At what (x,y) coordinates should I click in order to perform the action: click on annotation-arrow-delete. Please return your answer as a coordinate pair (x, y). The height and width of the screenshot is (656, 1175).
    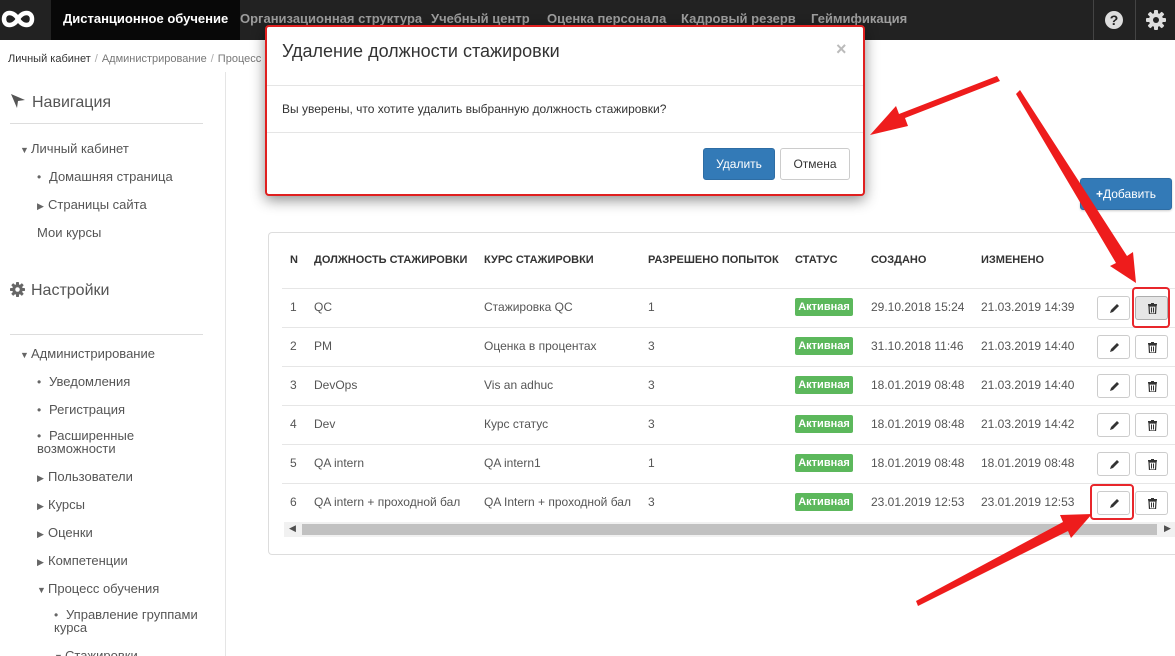
    Looking at the image, I should click on (1076, 186).